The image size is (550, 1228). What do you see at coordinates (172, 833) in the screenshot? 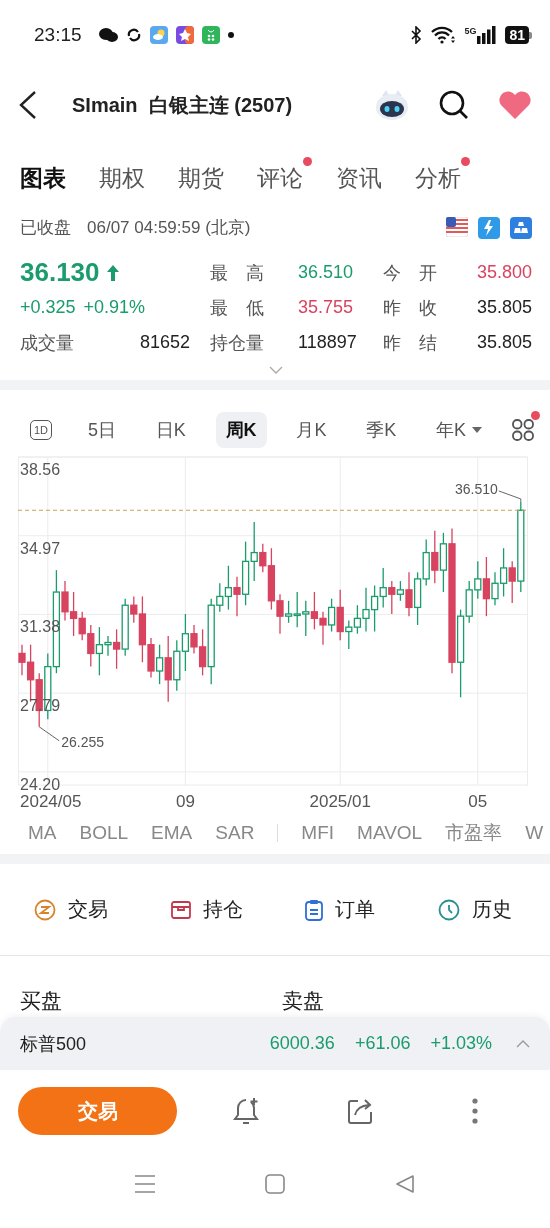
I see `indicator-tab: EMA` at bounding box center [172, 833].